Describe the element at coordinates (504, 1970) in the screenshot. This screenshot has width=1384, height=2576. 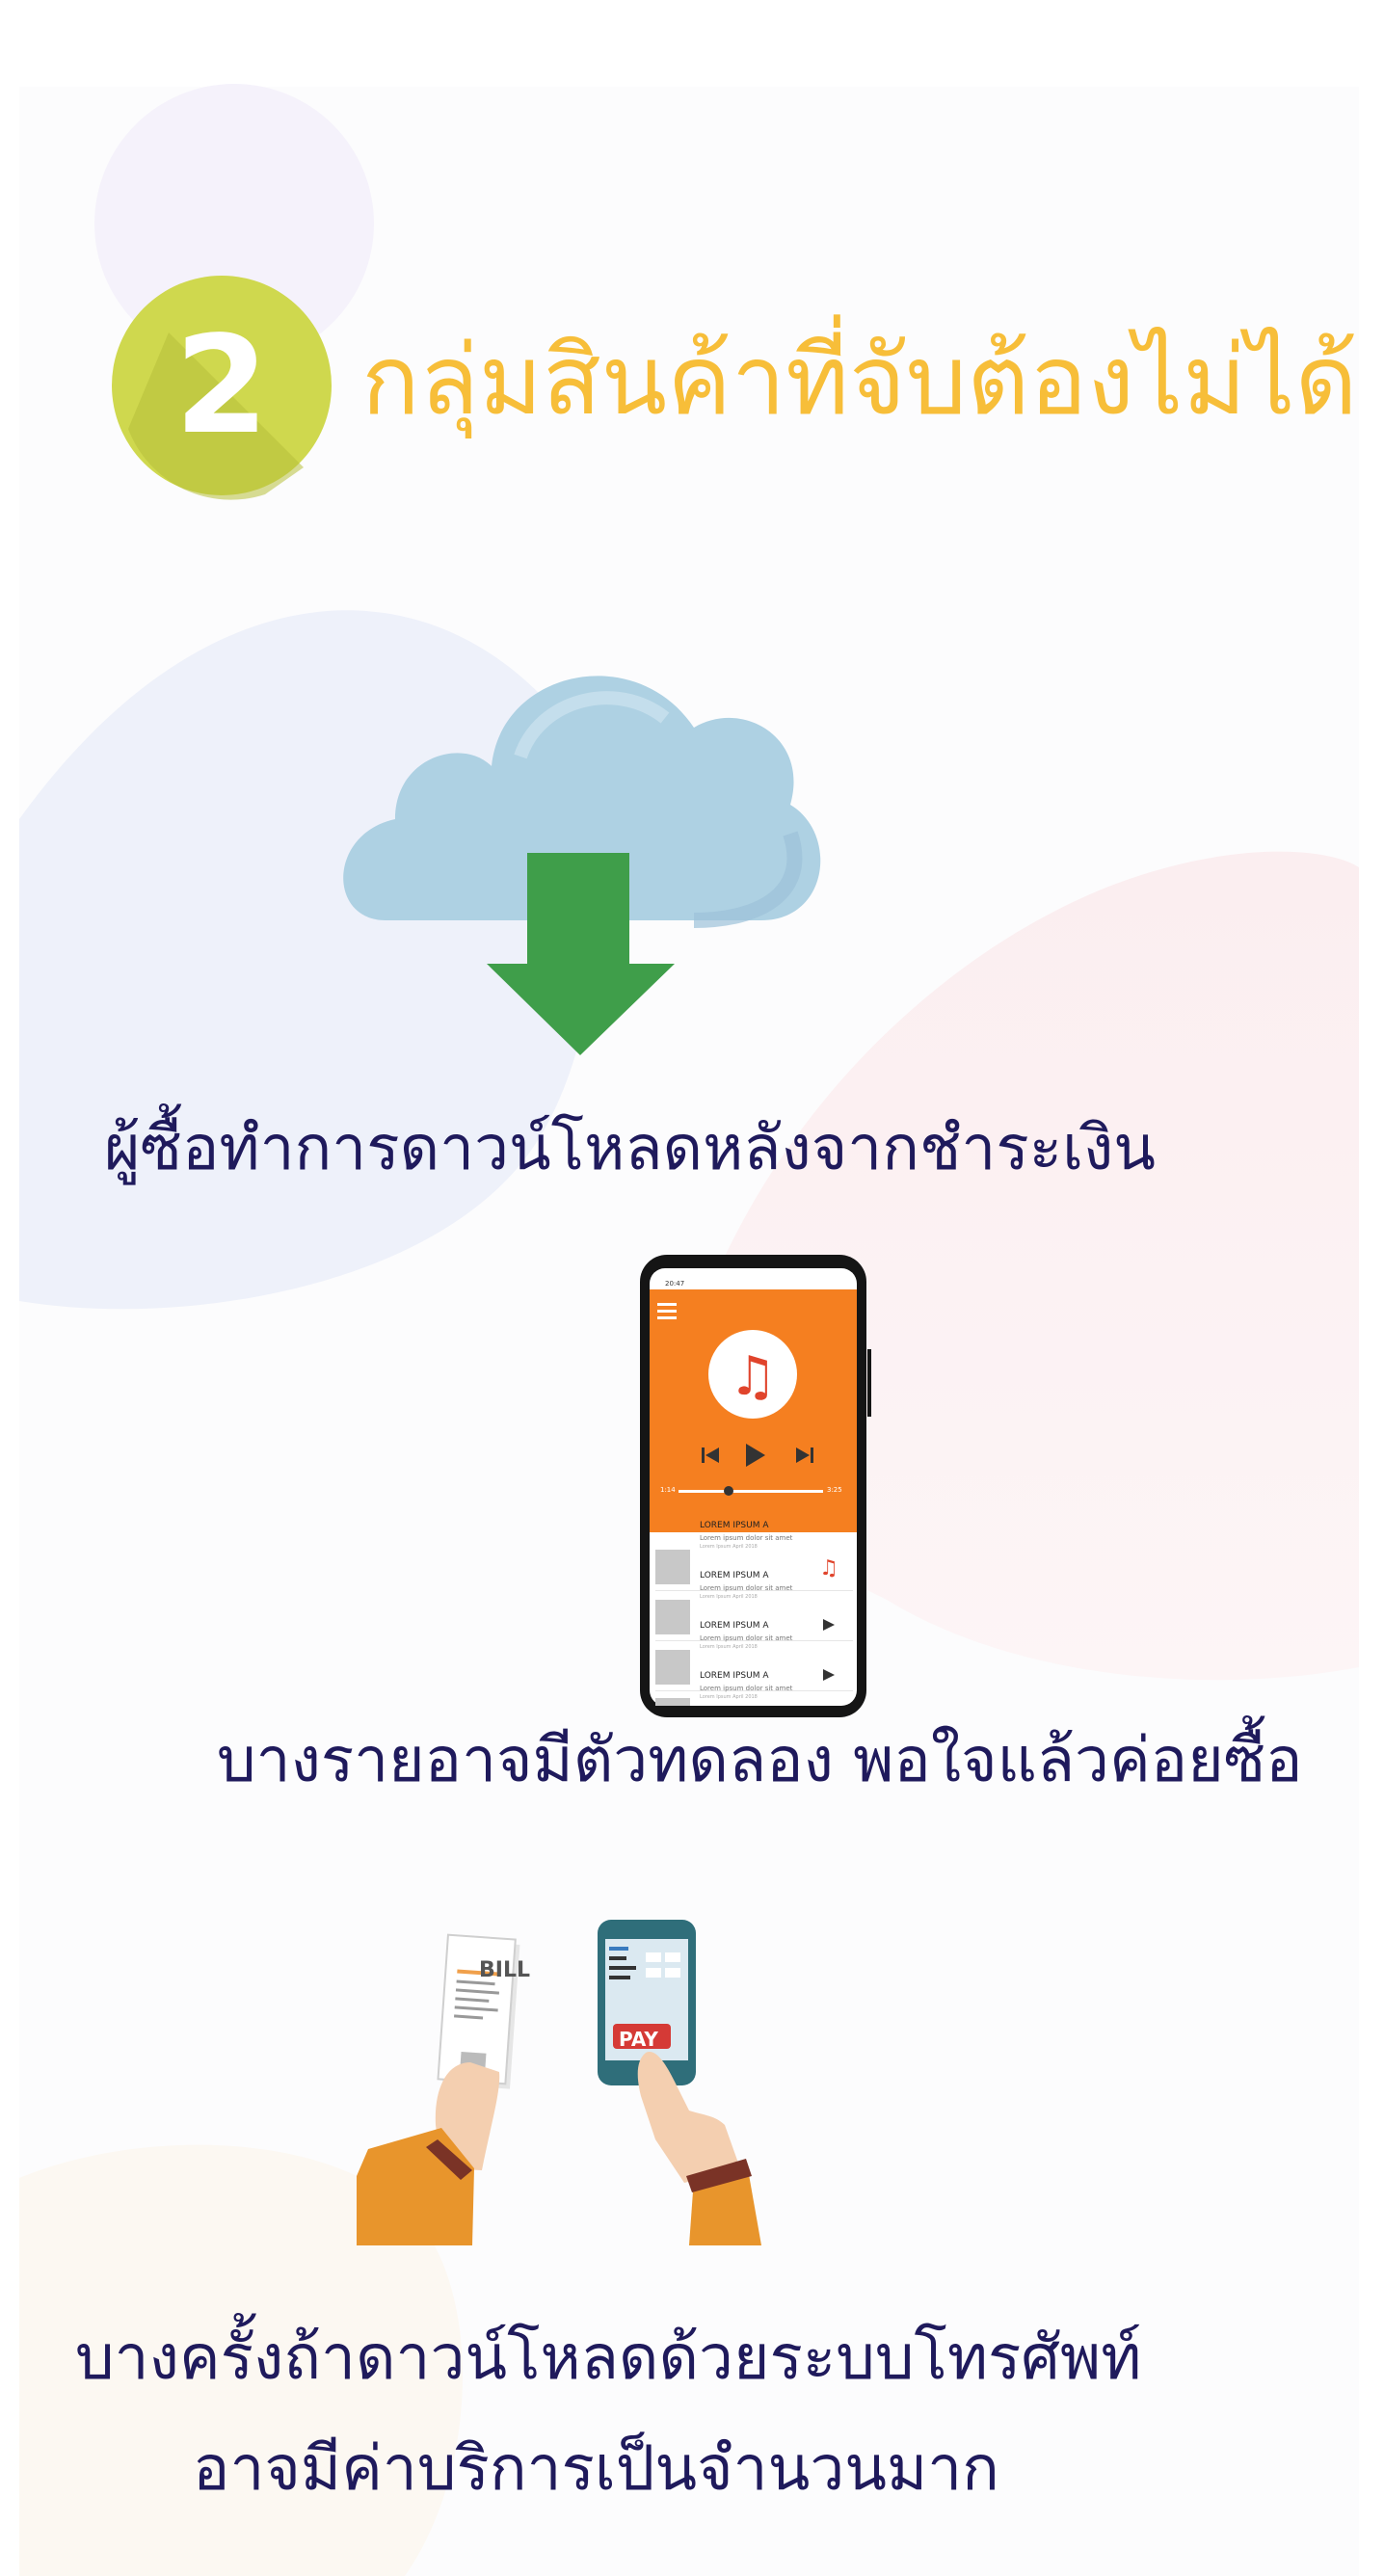
I see `bill-label: BILL` at that location.